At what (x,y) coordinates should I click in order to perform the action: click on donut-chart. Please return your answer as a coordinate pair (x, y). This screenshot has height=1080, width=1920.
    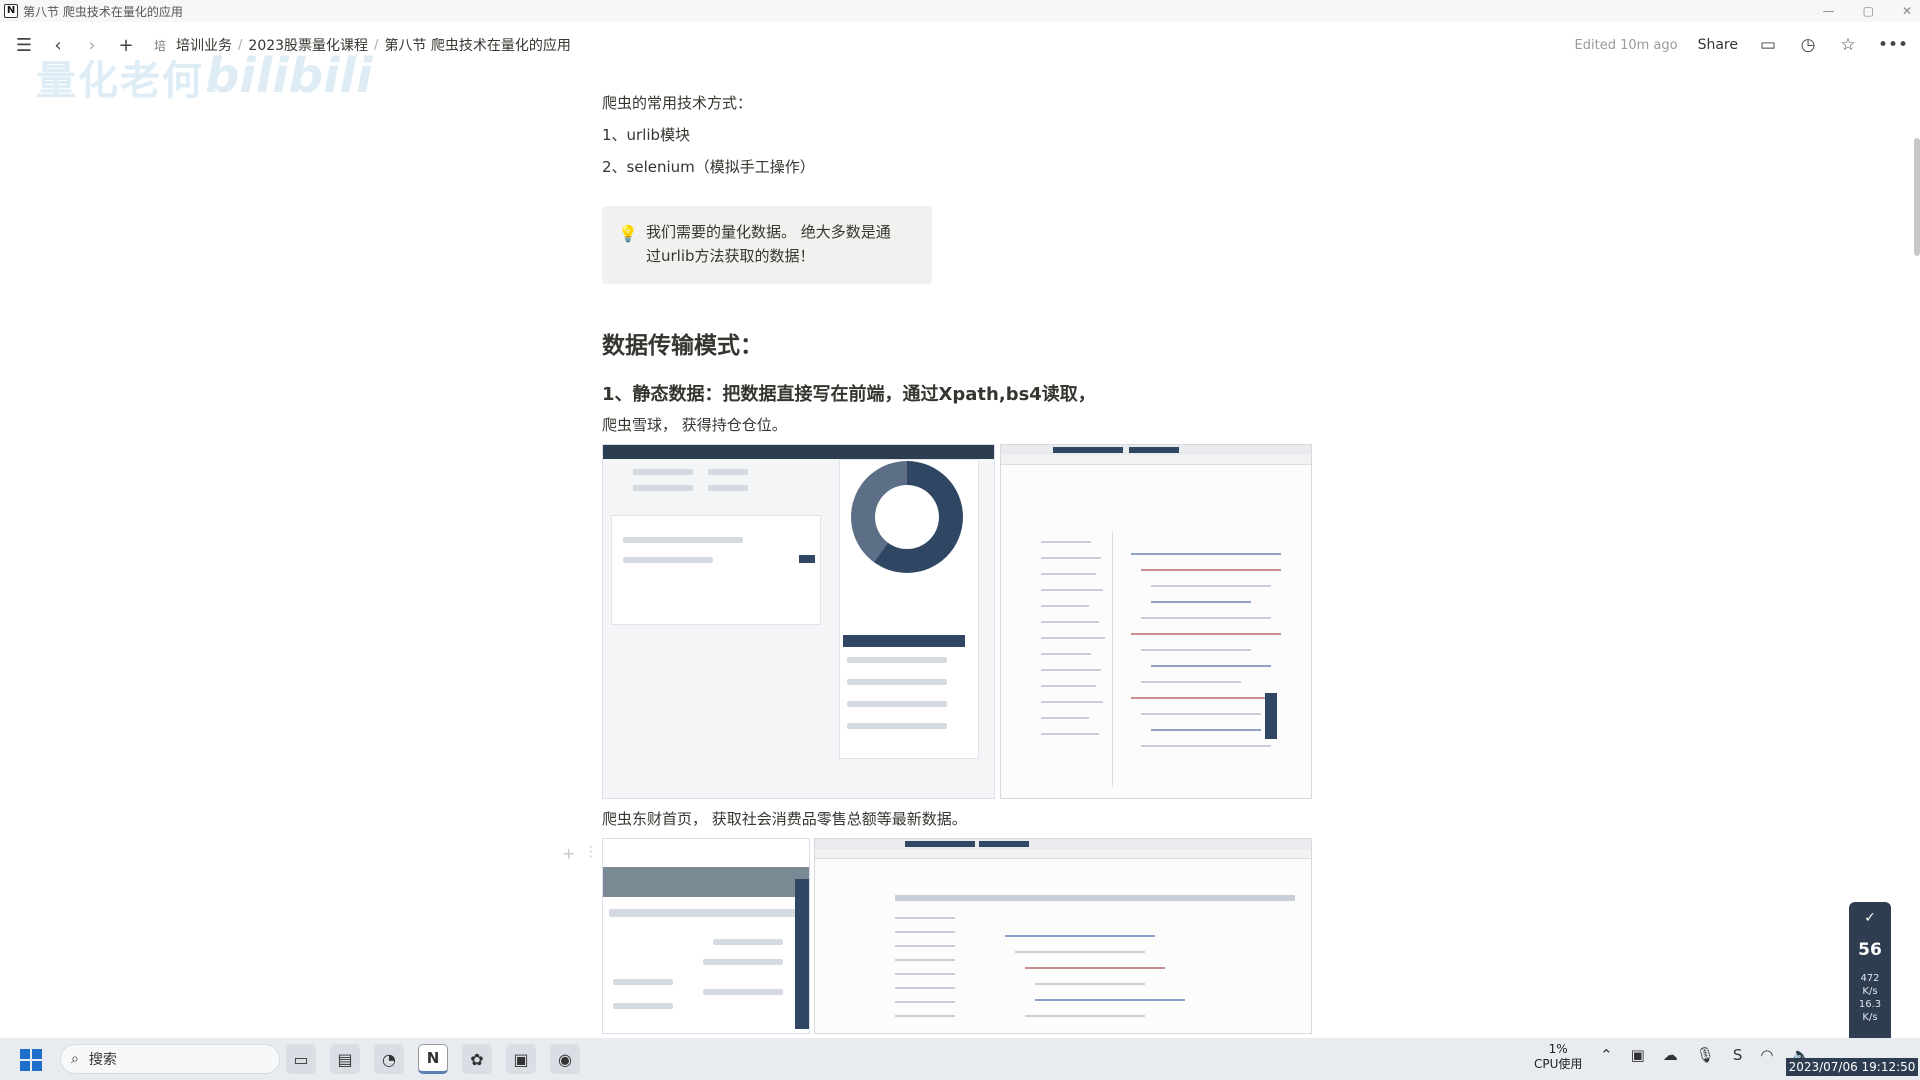
    Looking at the image, I should click on (907, 517).